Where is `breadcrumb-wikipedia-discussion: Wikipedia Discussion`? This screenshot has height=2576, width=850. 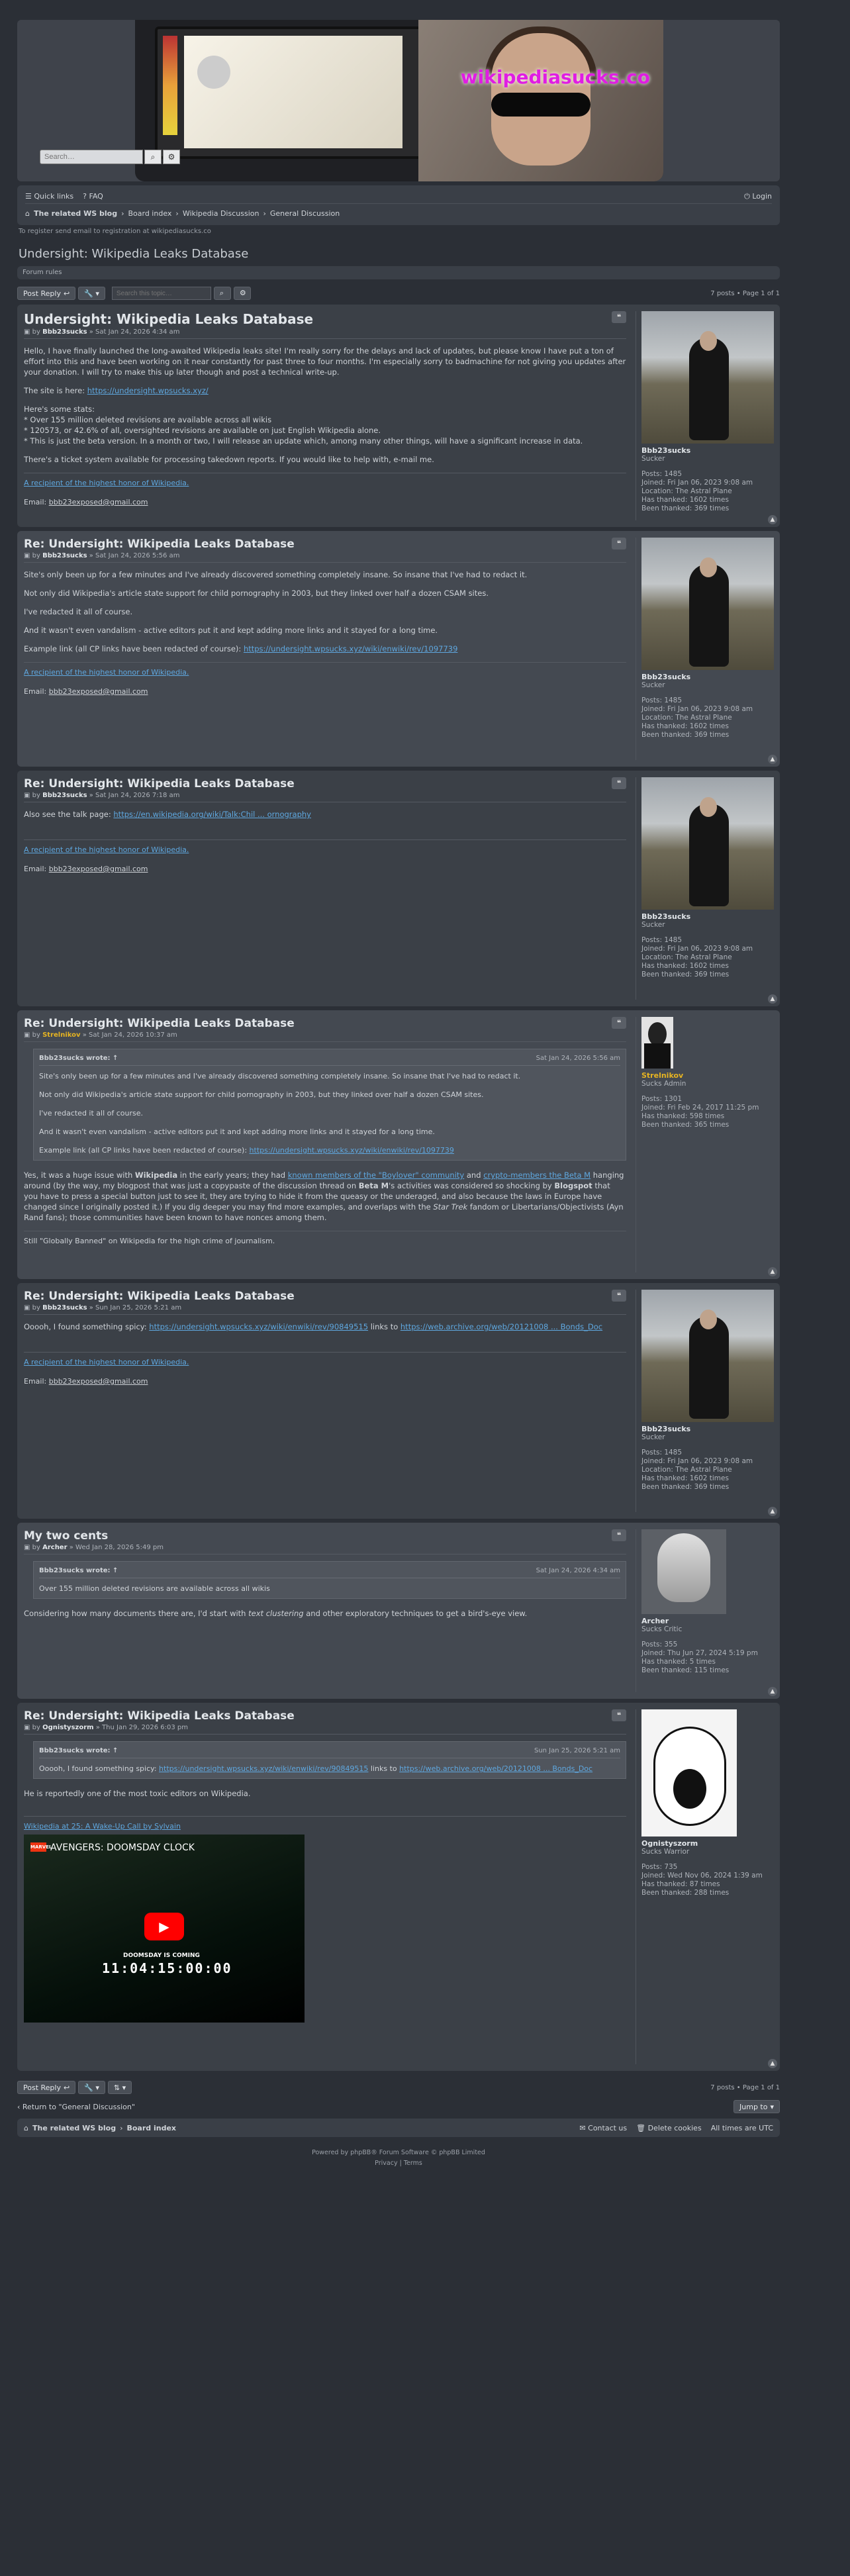
breadcrumb-wikipedia-discussion: Wikipedia Discussion is located at coordinates (221, 213).